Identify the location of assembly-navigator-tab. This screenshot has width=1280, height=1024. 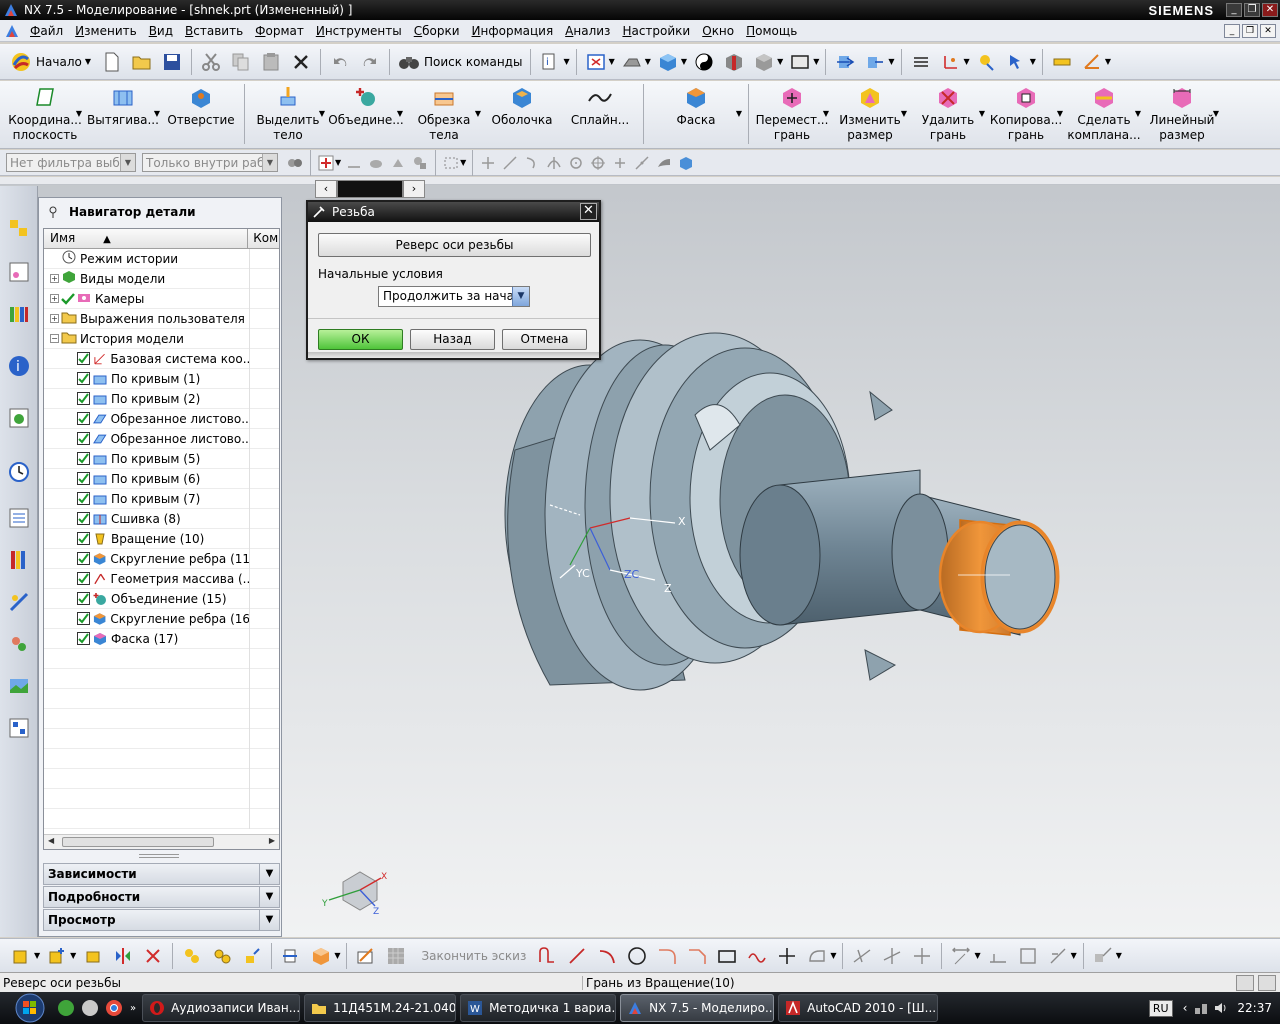
(19, 228).